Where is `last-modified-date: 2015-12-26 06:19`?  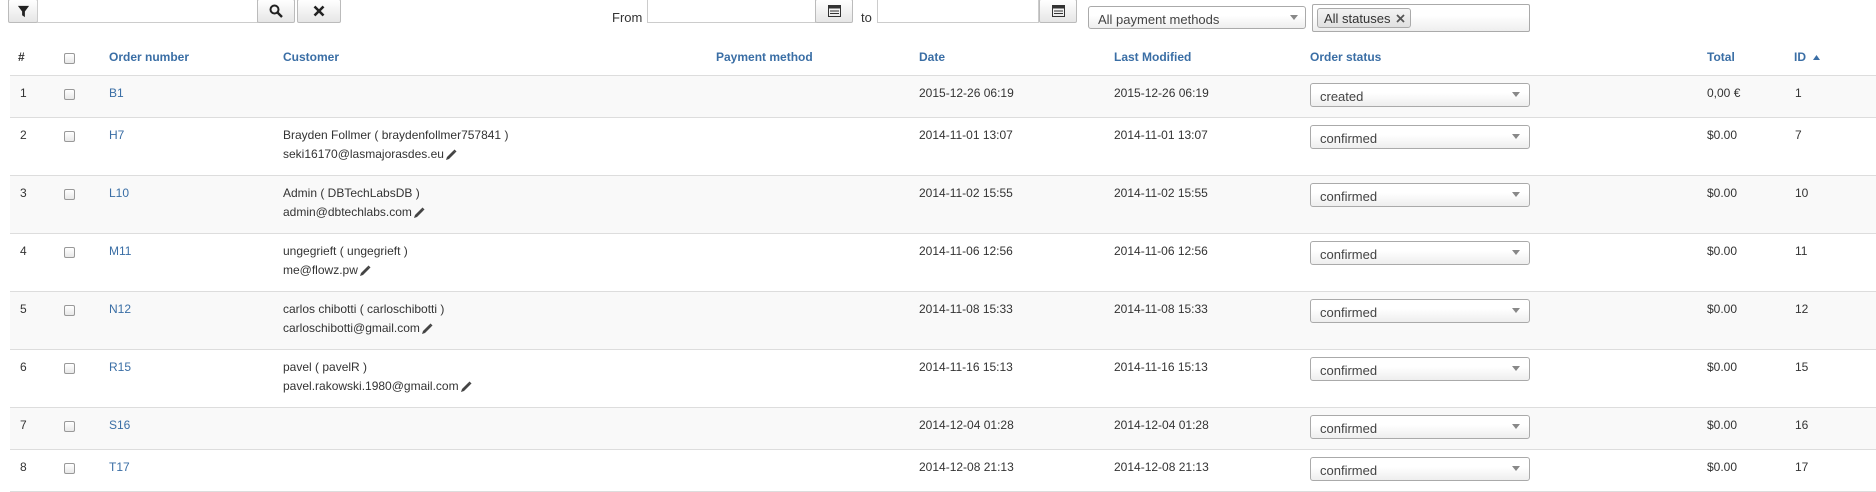
last-modified-date: 2015-12-26 06:19 is located at coordinates (1161, 93).